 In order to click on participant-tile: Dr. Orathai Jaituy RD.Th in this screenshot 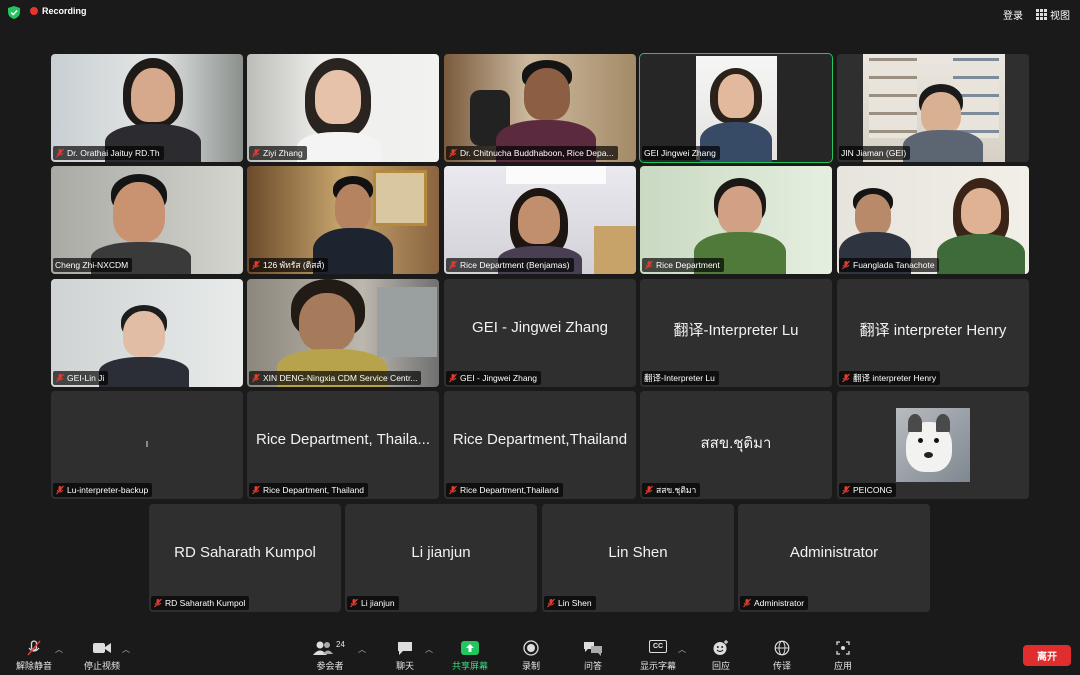, I will do `click(147, 108)`.